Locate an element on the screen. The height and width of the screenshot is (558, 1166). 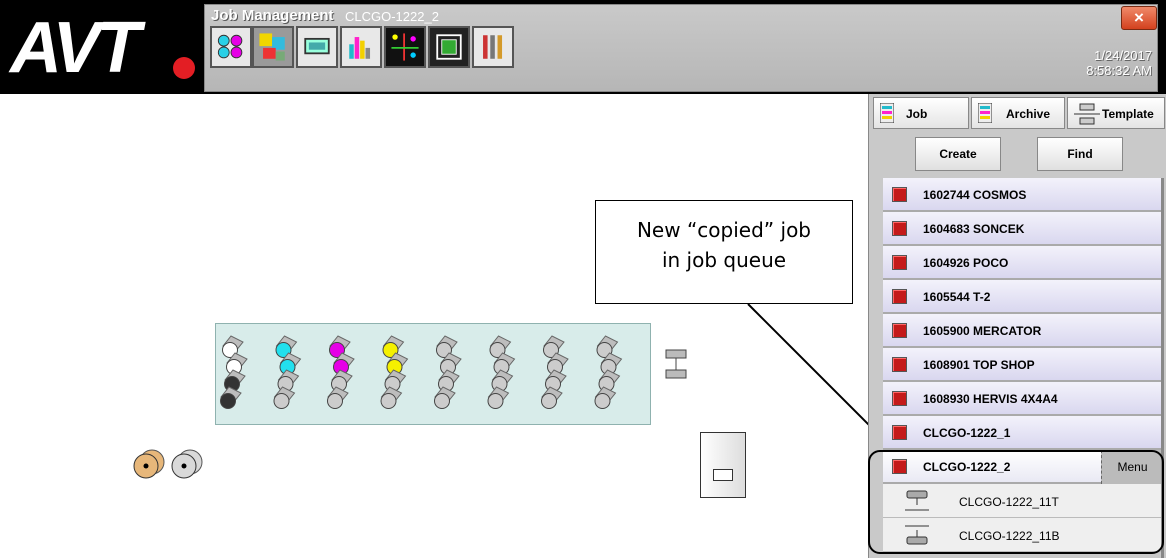
job-name: 1608901 TOP SHOP is located at coordinates (979, 365).